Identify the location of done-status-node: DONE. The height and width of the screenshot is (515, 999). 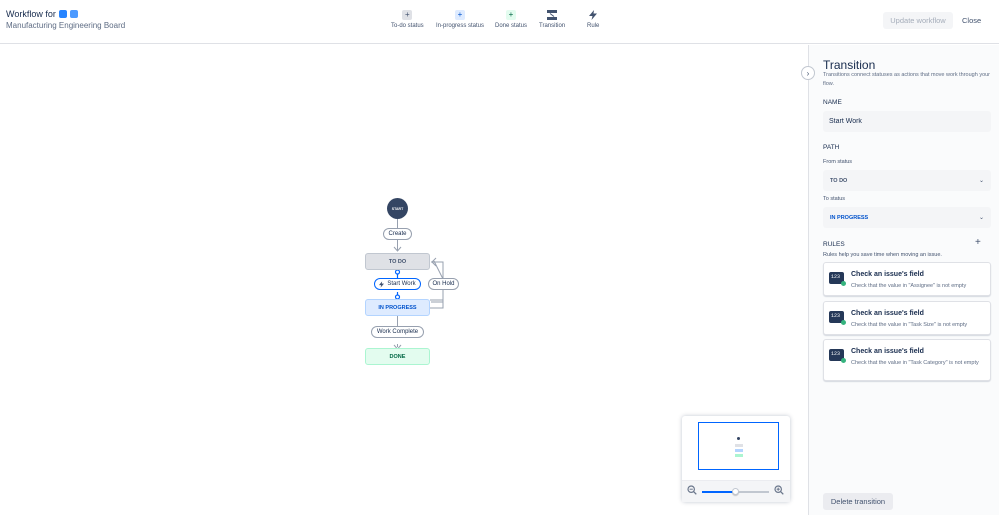
(397, 356).